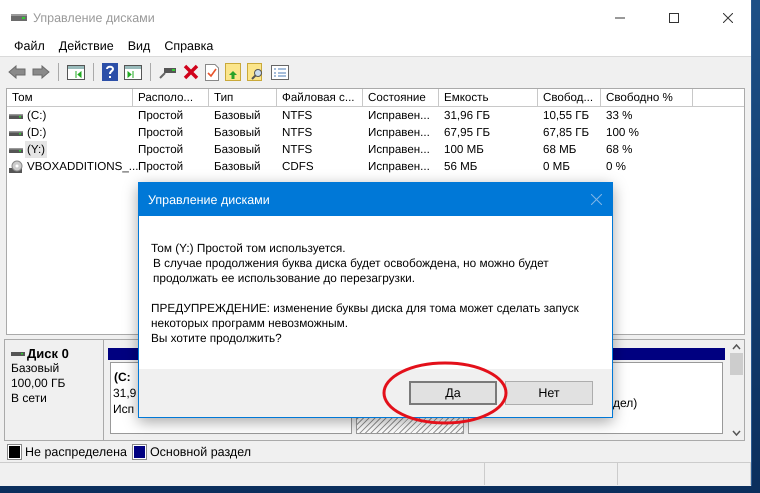 This screenshot has width=760, height=493. I want to click on table-cell: 100 МБ, so click(464, 149).